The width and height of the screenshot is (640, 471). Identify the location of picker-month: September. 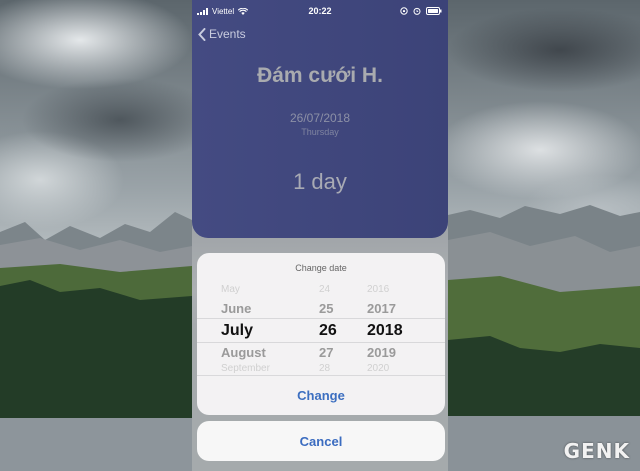
(245, 368).